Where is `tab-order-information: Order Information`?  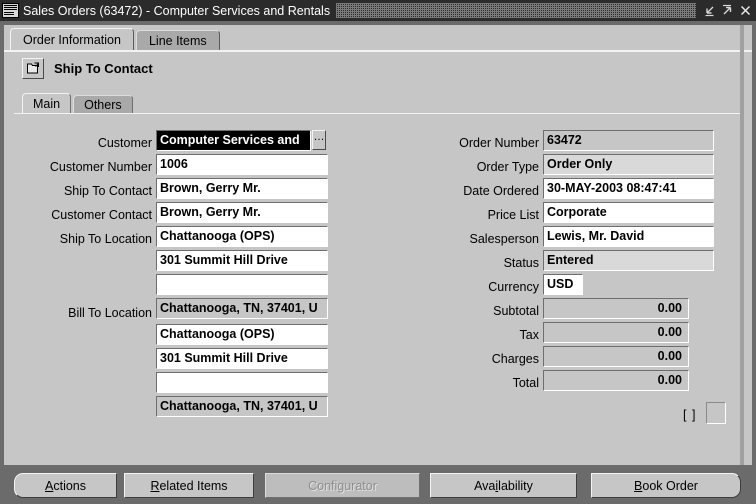 tab-order-information: Order Information is located at coordinates (72, 39).